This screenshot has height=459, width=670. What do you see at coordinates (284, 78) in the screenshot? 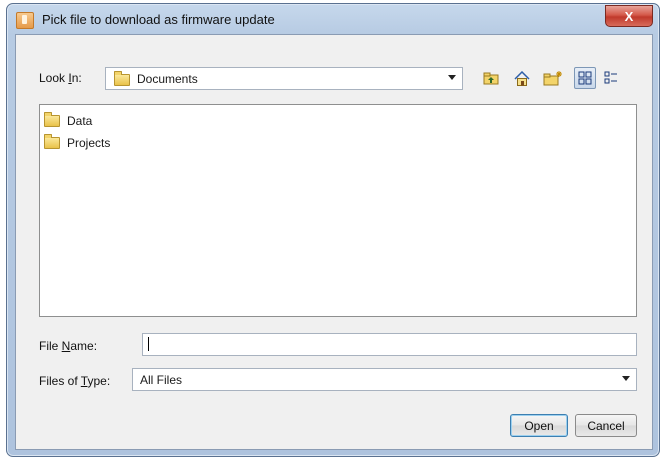
I see `look-in-combobox: Documents` at bounding box center [284, 78].